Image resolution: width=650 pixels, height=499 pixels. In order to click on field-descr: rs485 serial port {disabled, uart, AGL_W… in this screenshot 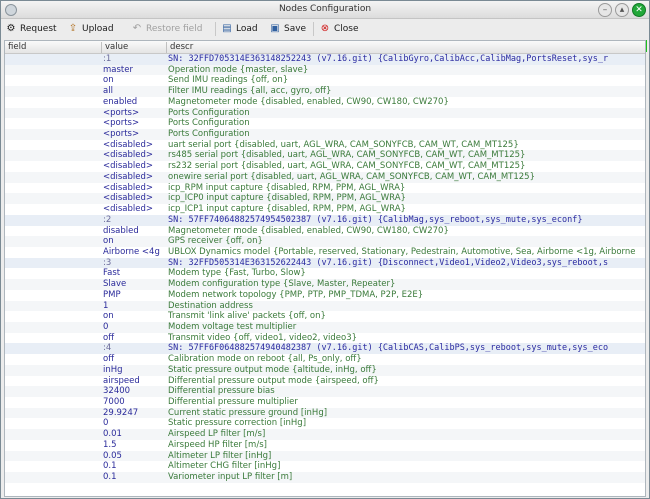, I will do `click(347, 155)`.